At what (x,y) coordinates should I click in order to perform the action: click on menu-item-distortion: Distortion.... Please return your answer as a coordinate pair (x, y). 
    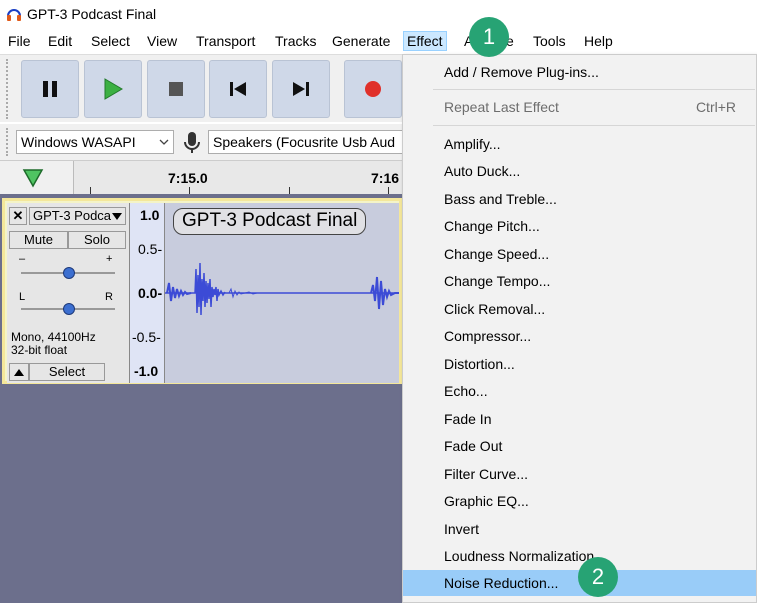
    Looking at the image, I should click on (579, 364).